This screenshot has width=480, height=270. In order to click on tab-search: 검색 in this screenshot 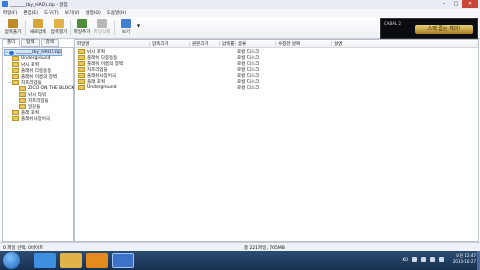, I will do `click(49, 43)`.